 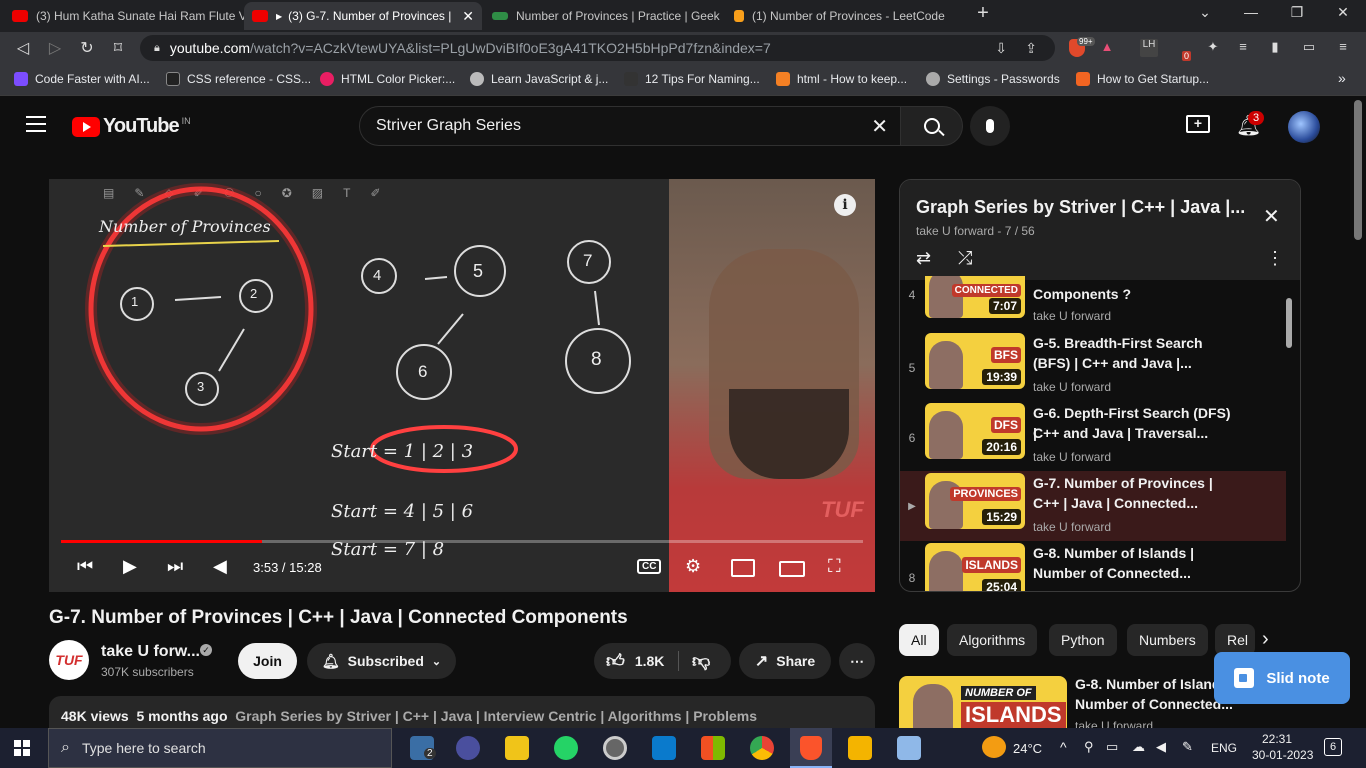 What do you see at coordinates (993, 79) in the screenshot?
I see `bookmark-item: Settings - Passwords` at bounding box center [993, 79].